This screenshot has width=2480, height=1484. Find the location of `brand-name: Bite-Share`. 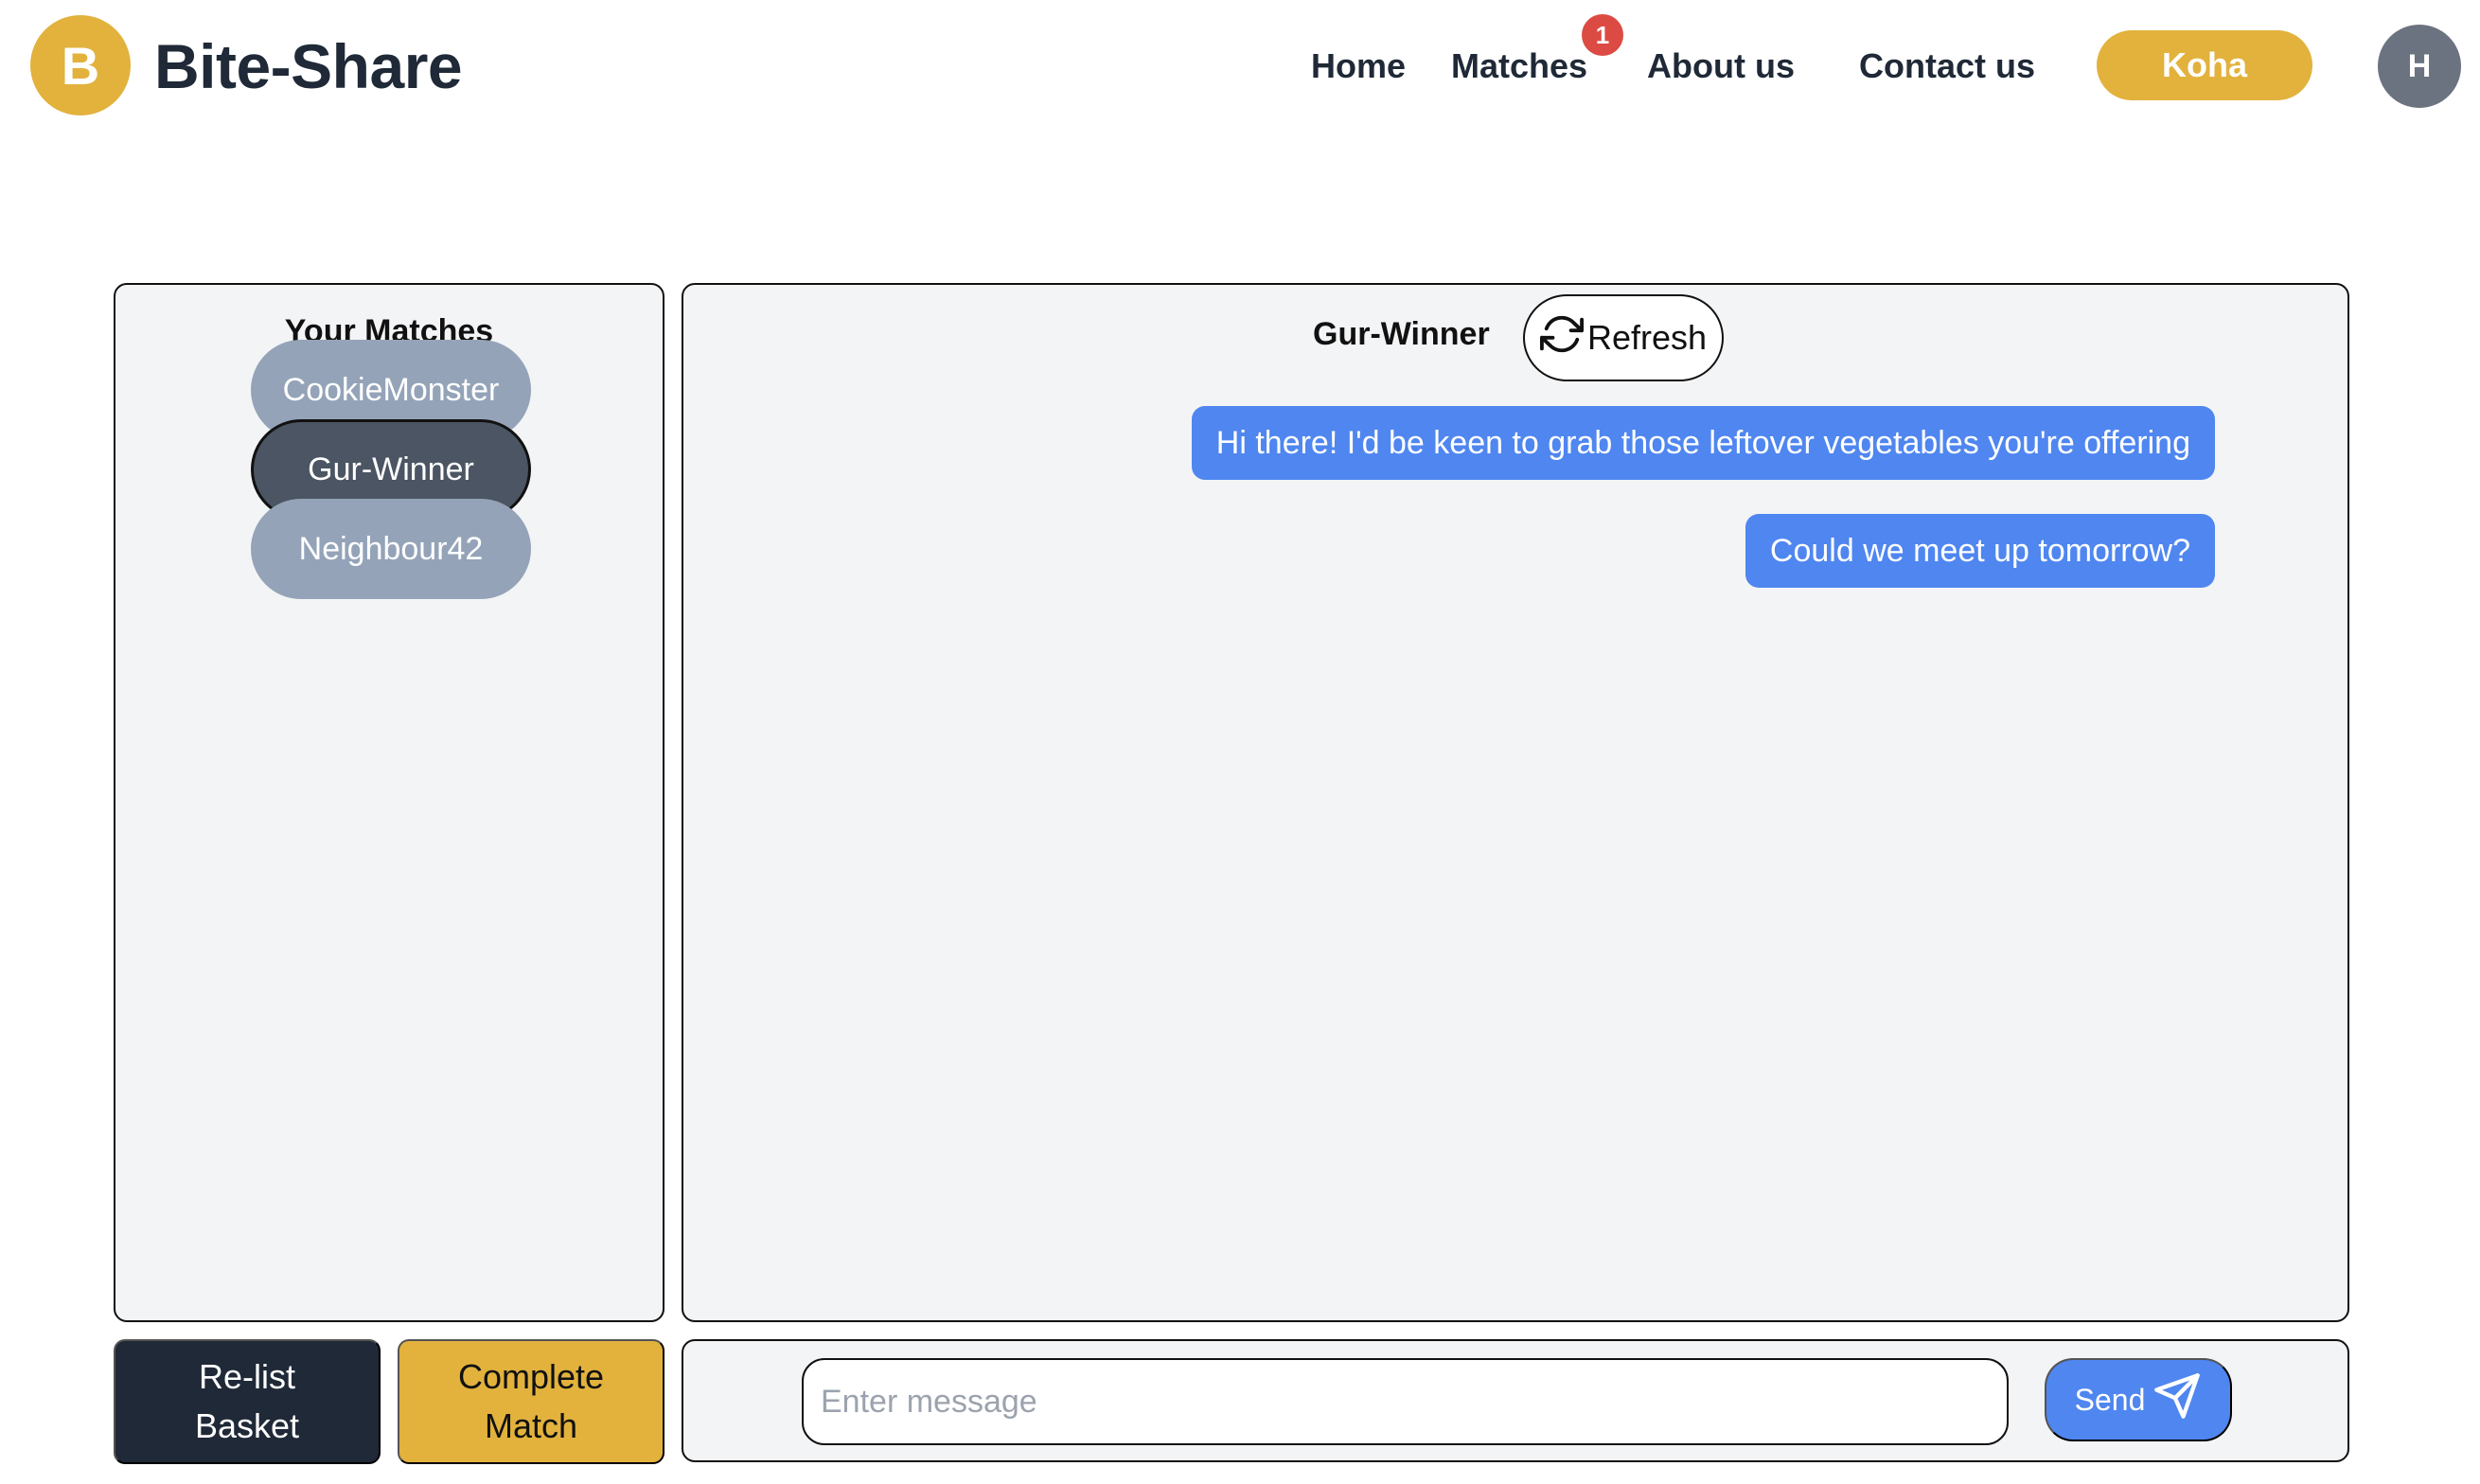

brand-name: Bite-Share is located at coordinates (308, 66).